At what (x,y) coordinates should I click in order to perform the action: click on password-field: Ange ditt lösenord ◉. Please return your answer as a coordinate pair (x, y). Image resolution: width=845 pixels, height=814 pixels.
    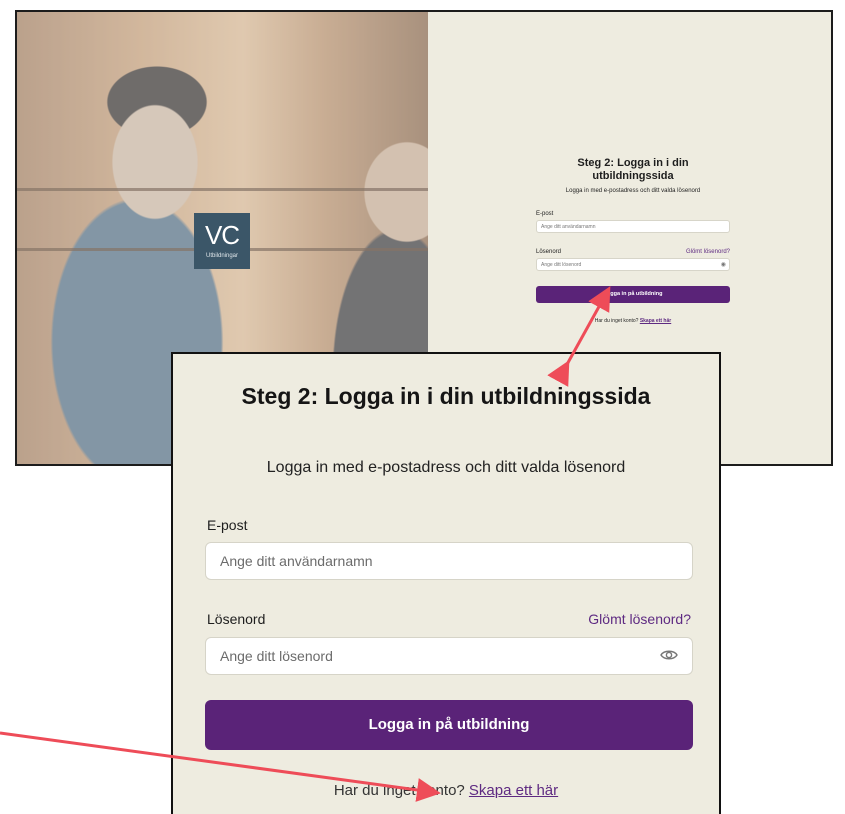
    Looking at the image, I should click on (633, 264).